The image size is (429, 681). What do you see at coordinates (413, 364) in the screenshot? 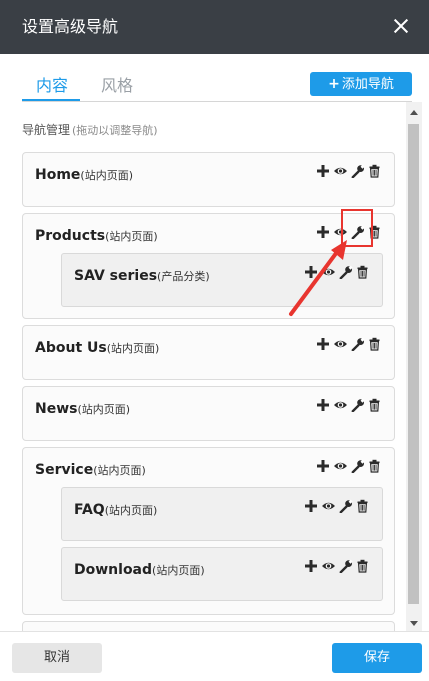
I see `scrollbar-thumb` at bounding box center [413, 364].